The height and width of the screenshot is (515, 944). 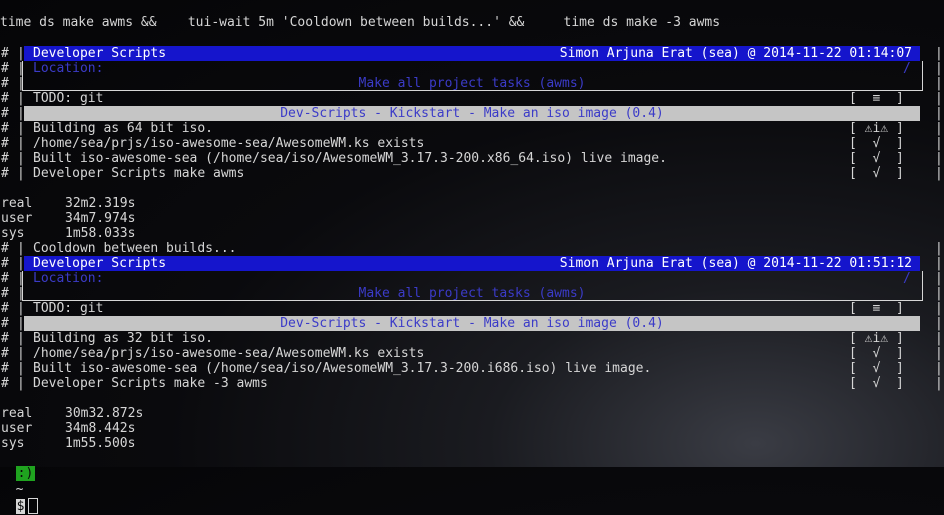 I want to click on timing-value: 34m7.974s, so click(x=100, y=218).